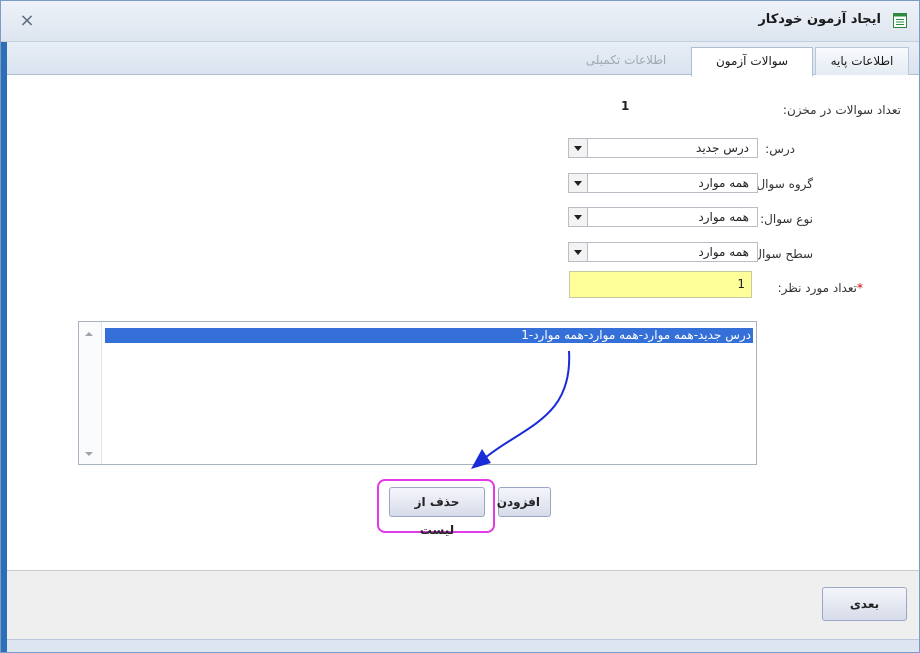 The image size is (920, 653). Describe the element at coordinates (463, 605) in the screenshot. I see `dialog-footer` at that location.